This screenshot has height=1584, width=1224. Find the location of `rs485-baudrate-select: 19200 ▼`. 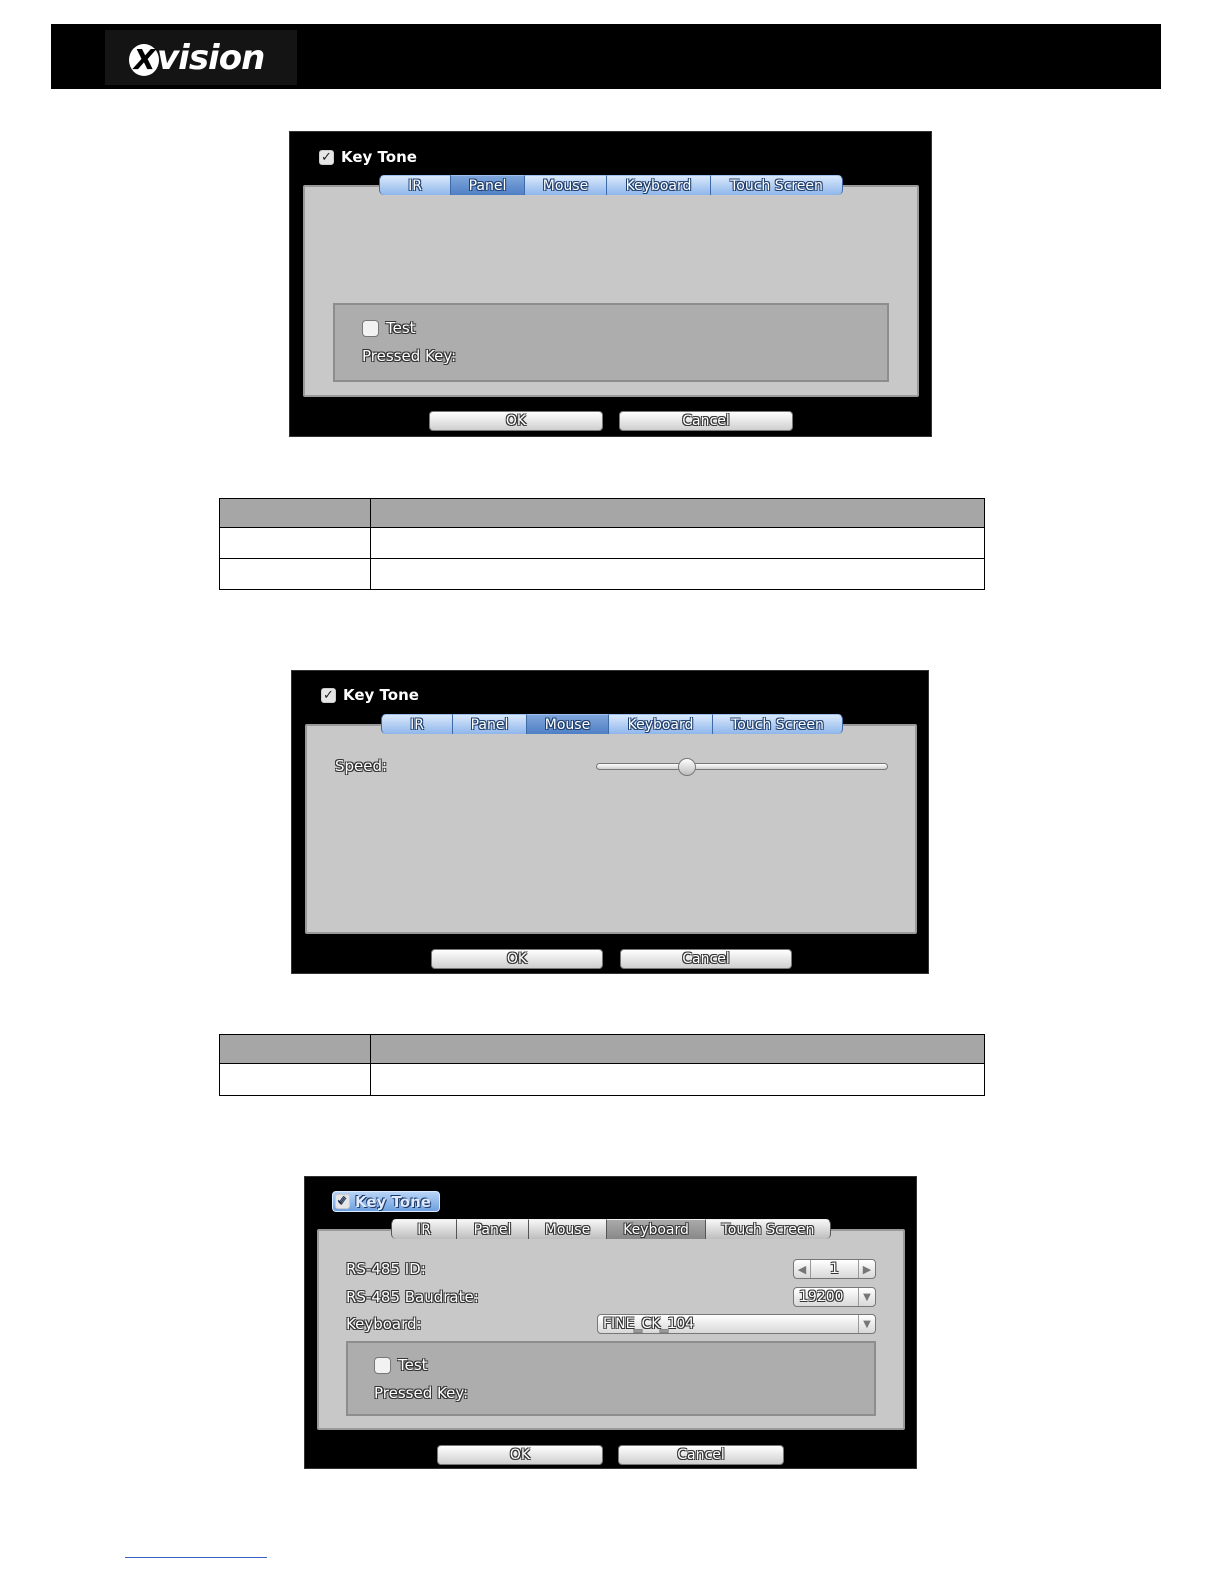

rs485-baudrate-select: 19200 ▼ is located at coordinates (834, 1297).